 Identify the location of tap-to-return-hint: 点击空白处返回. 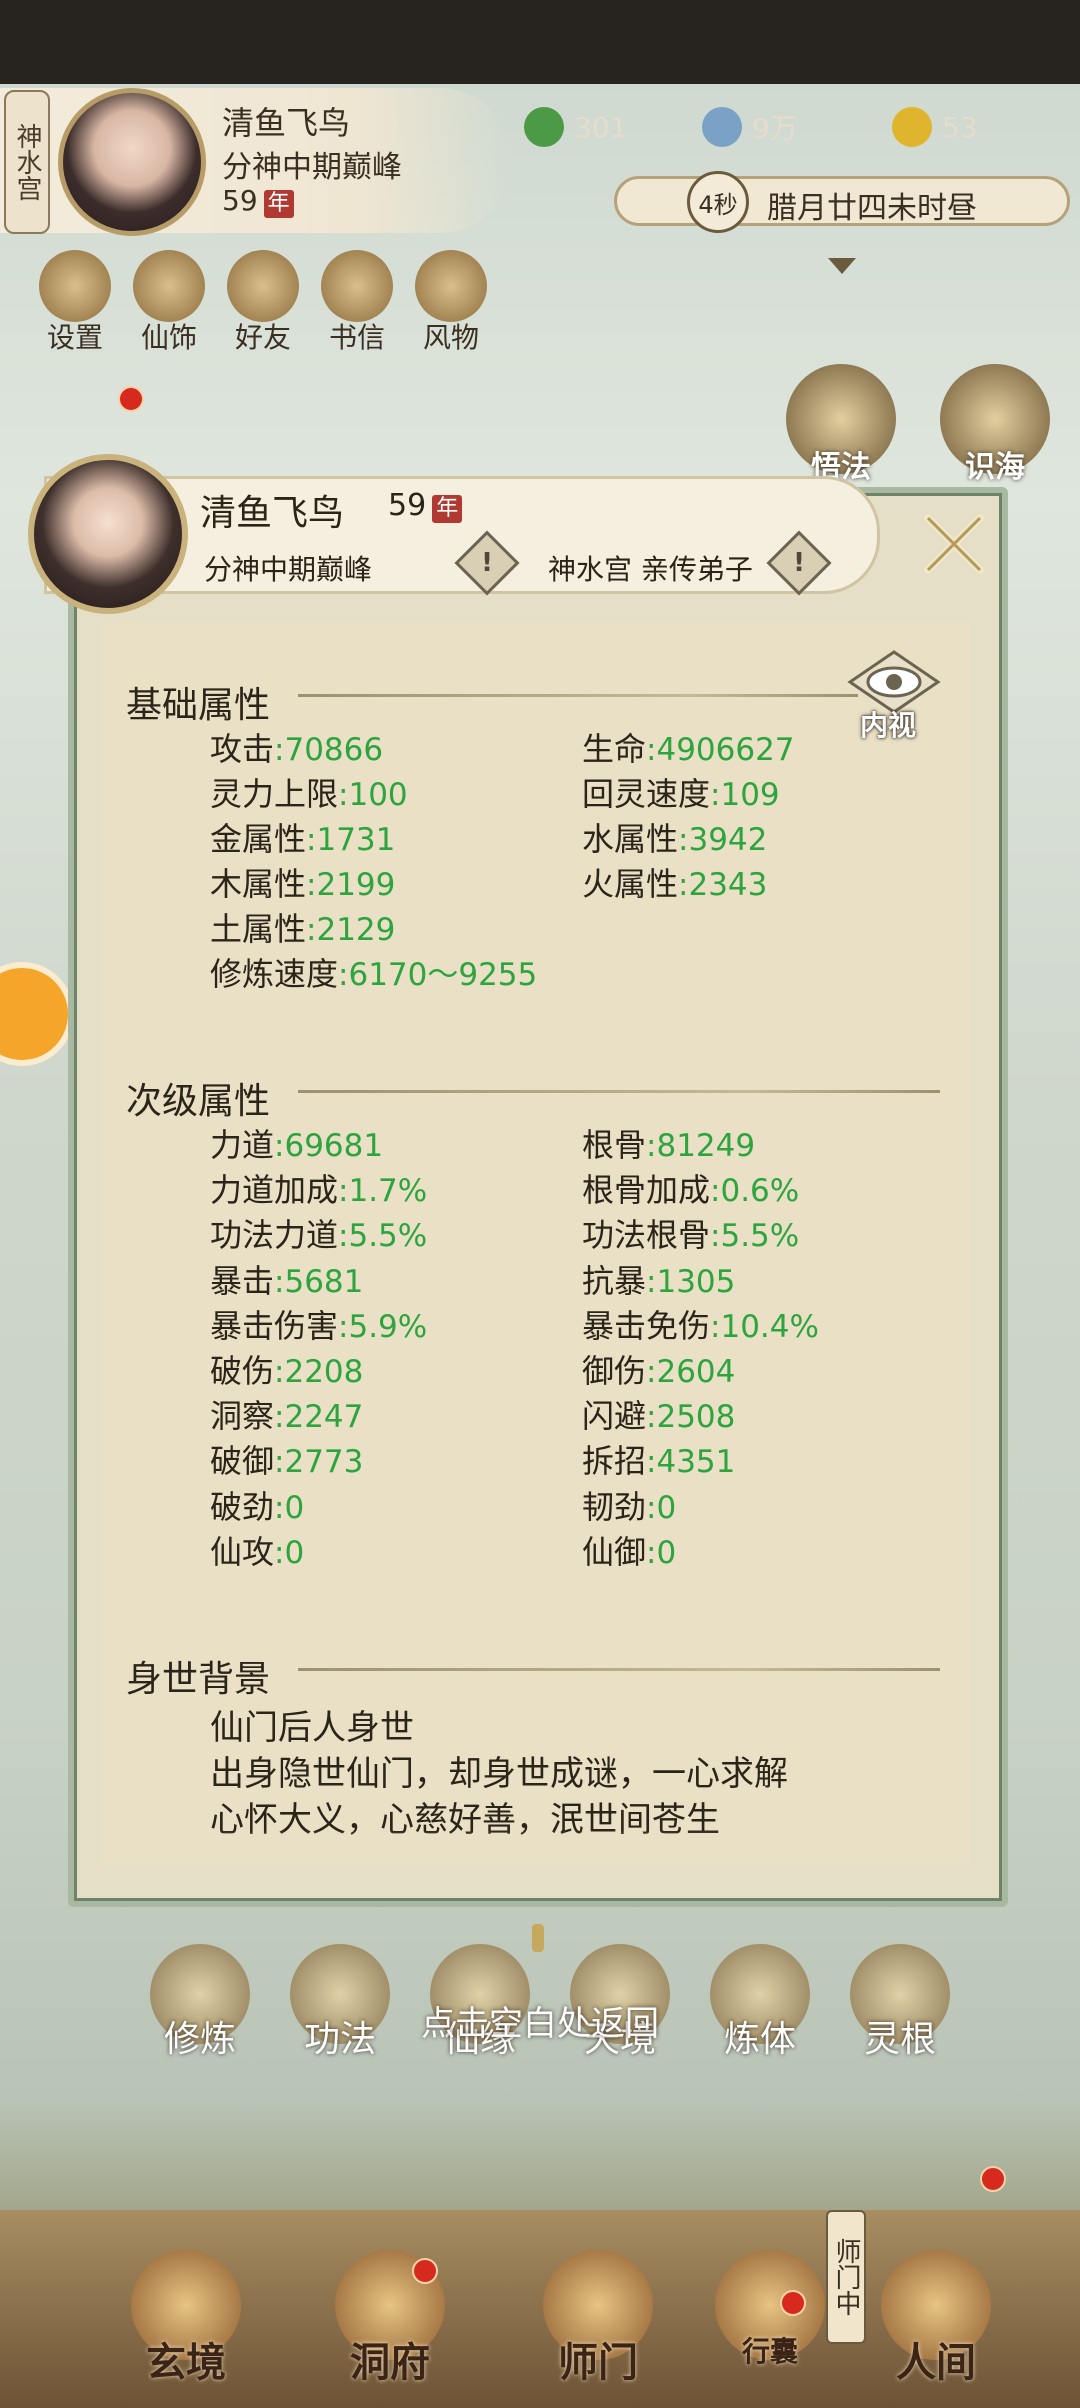
(540, 2020).